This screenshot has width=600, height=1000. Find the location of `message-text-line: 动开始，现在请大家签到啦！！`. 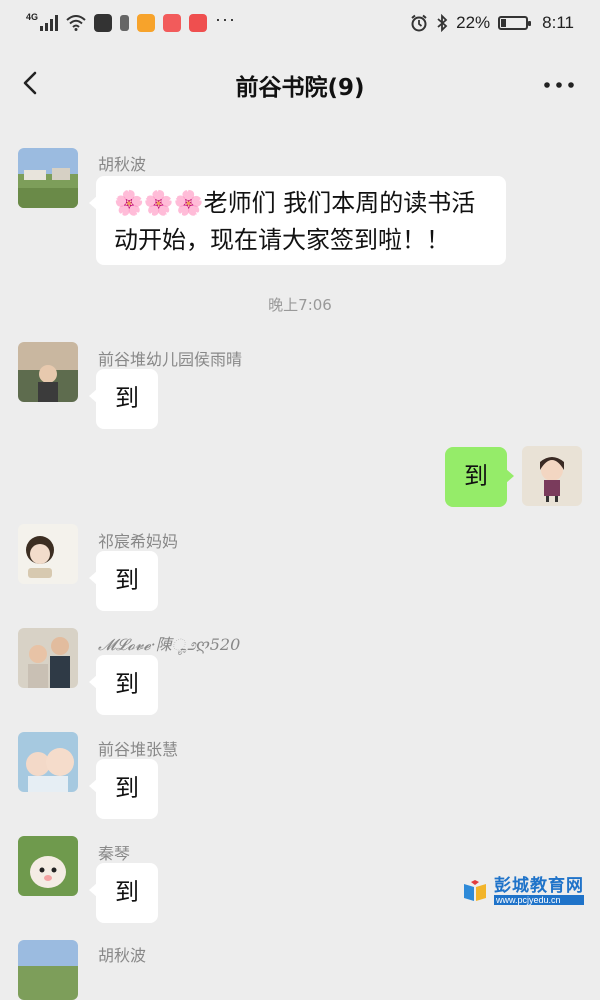

message-text-line: 动开始，现在请大家签到啦！！ is located at coordinates (282, 240).